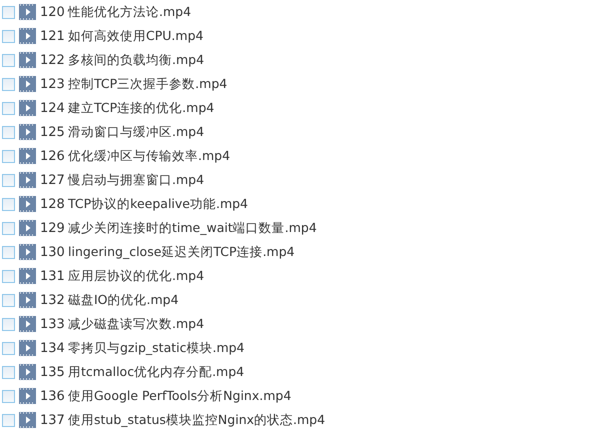 Image resolution: width=600 pixels, height=435 pixels. I want to click on file-name: 使用stub_status模块监控Nginx的状态.mp4, so click(197, 420).